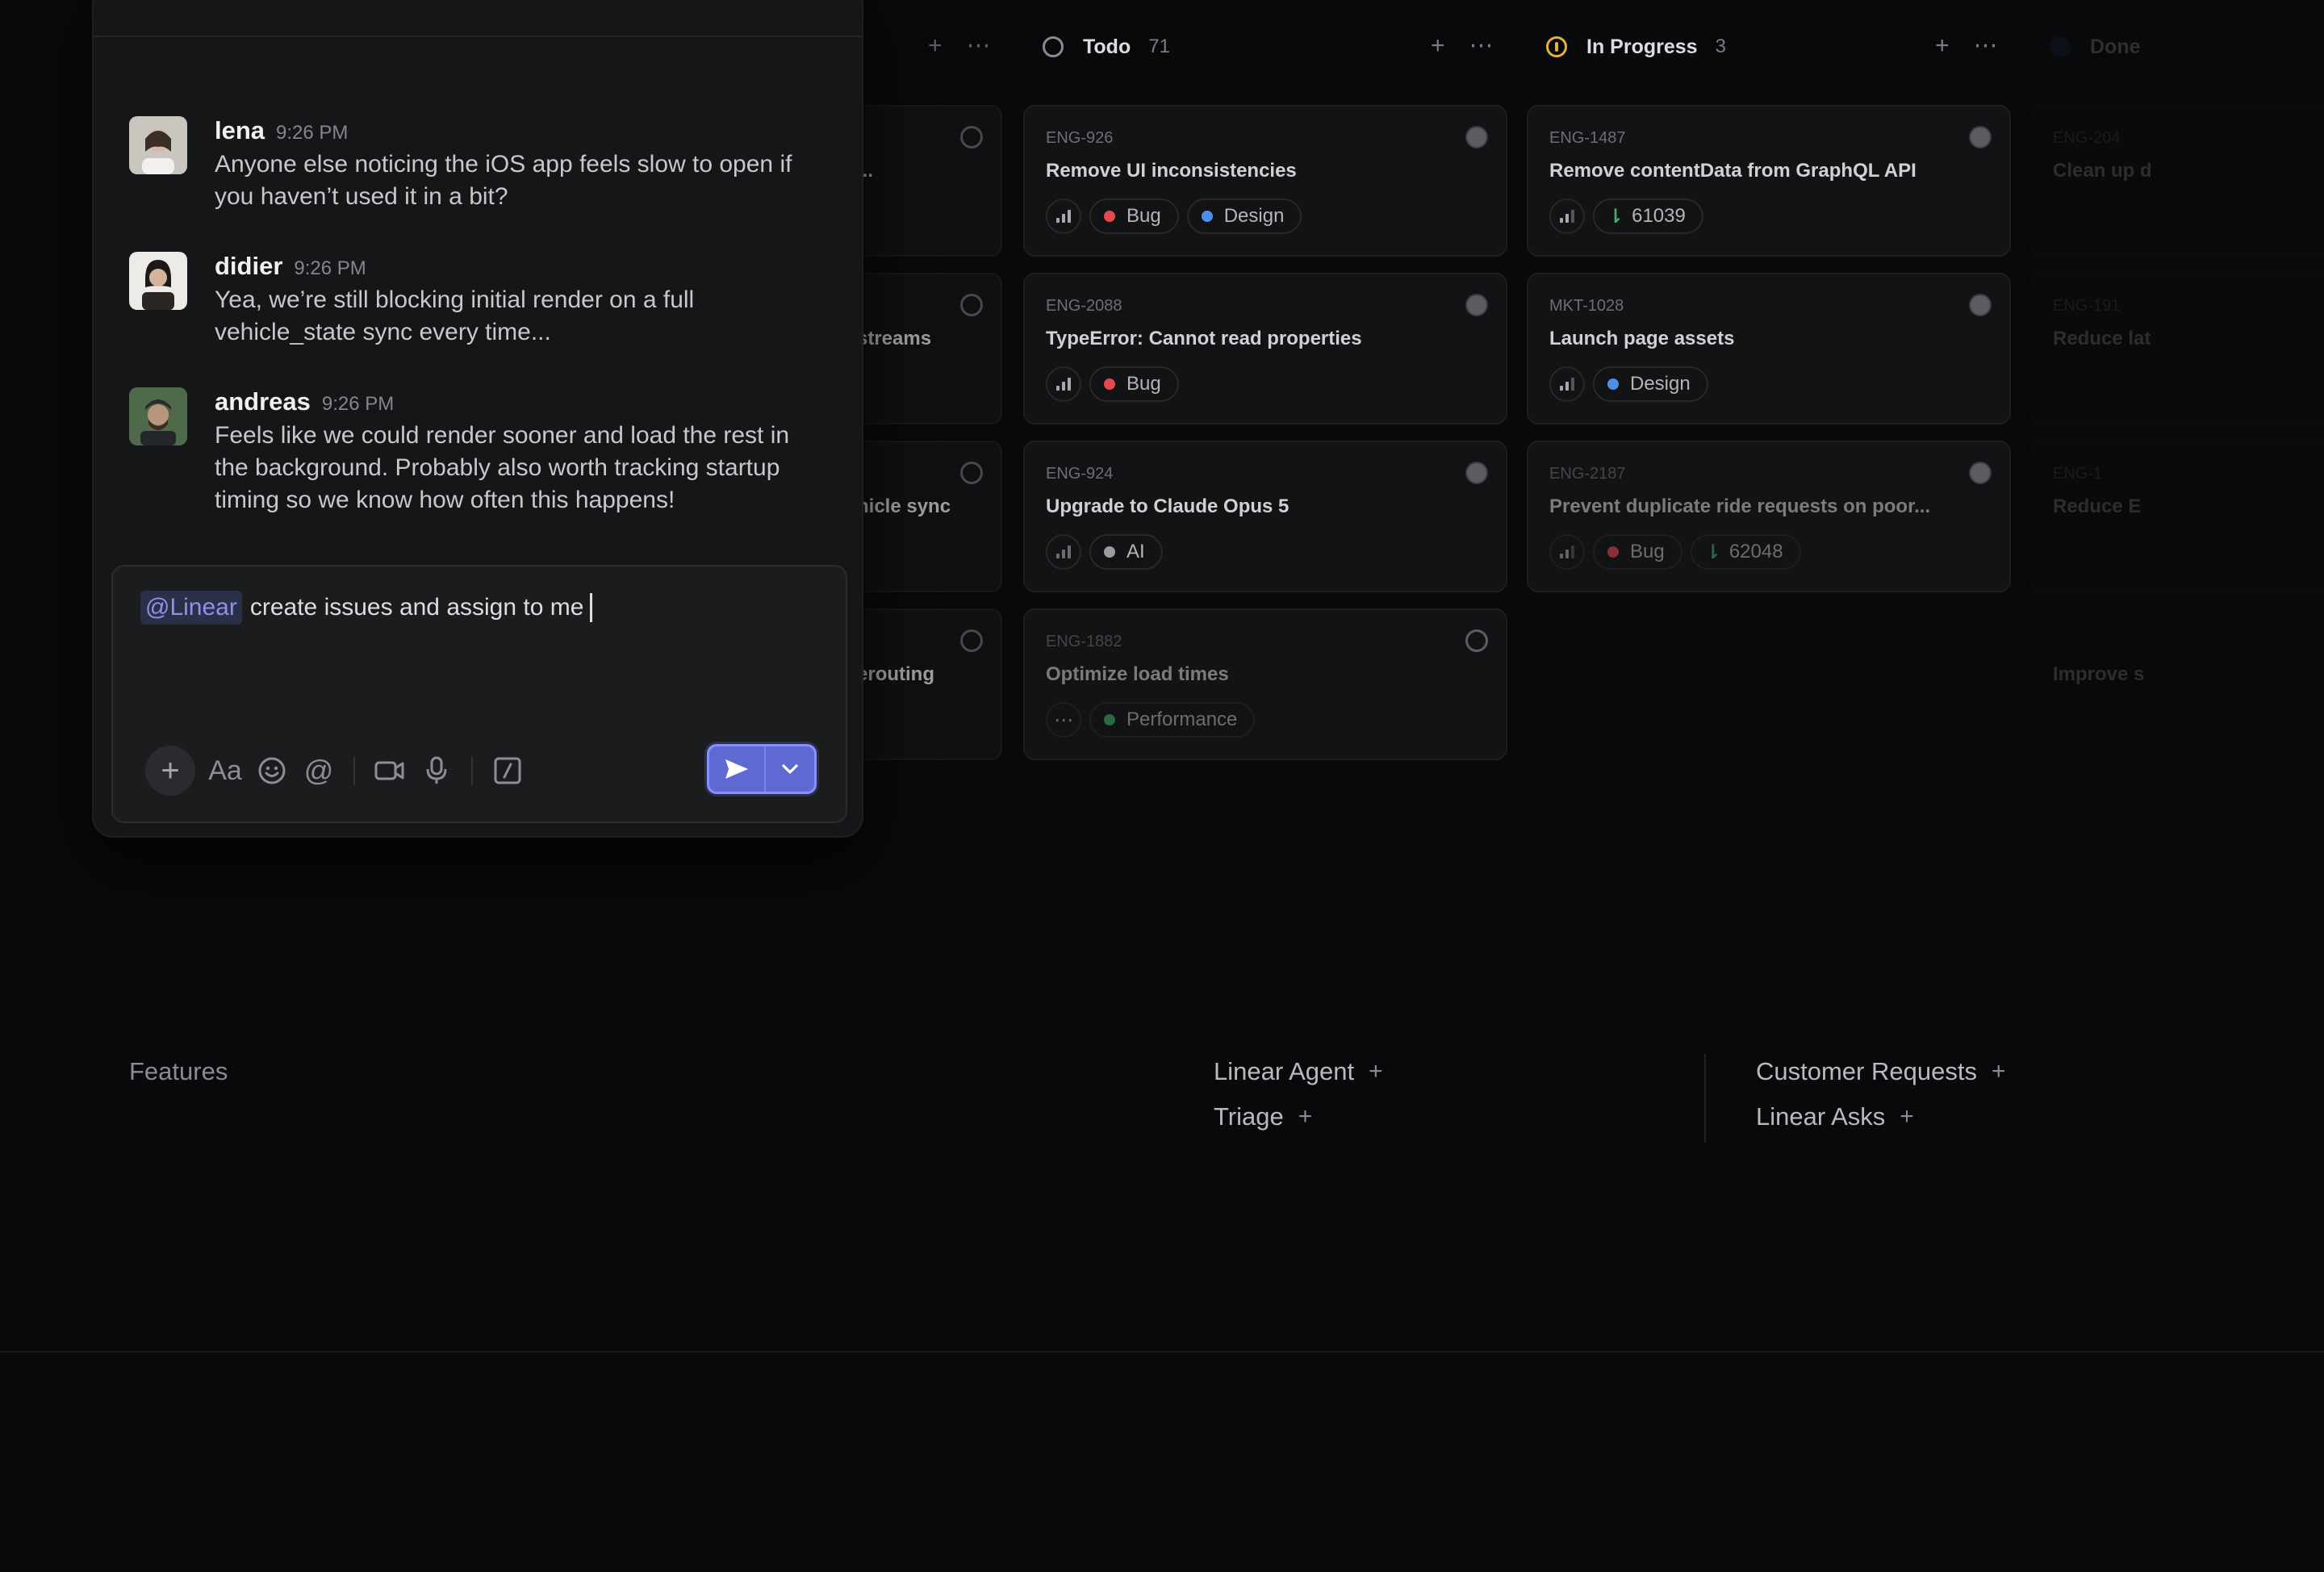 The height and width of the screenshot is (1572, 2324). I want to click on issue-card: Improve s, so click(2177, 684).